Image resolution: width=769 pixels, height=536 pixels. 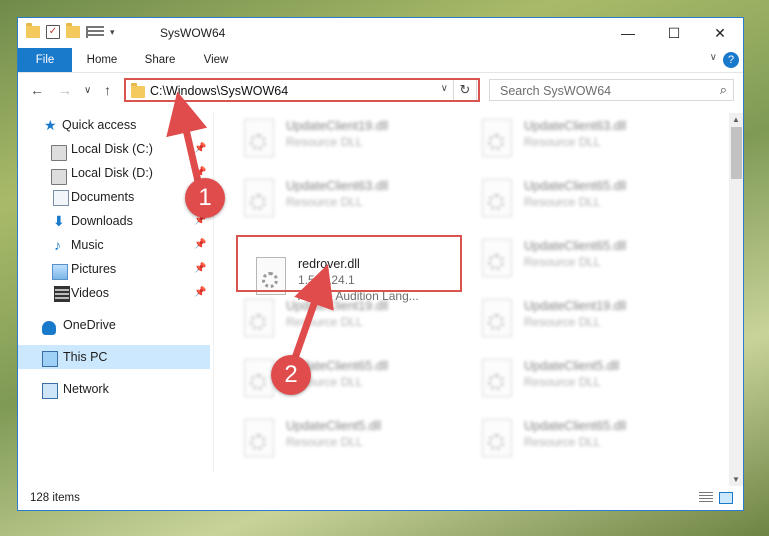 I want to click on address-bar: C:\Windows\SysWOW64 ∨ ↻, so click(x=301, y=90).